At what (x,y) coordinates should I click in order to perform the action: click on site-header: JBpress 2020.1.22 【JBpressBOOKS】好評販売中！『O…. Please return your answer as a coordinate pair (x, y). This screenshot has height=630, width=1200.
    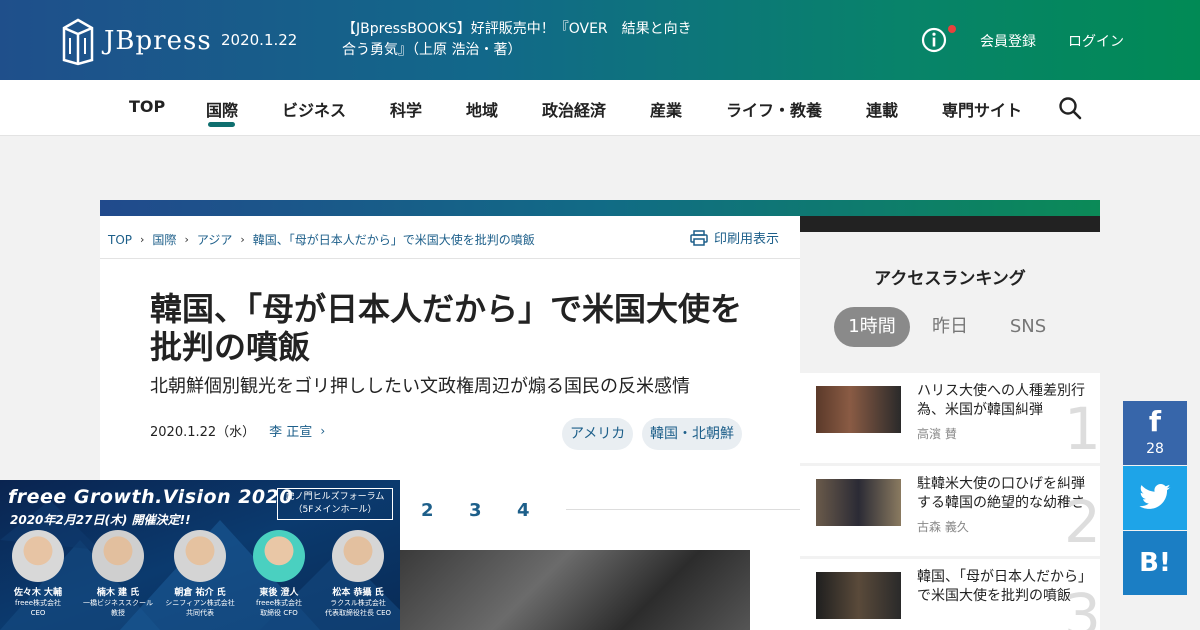
    Looking at the image, I should click on (600, 40).